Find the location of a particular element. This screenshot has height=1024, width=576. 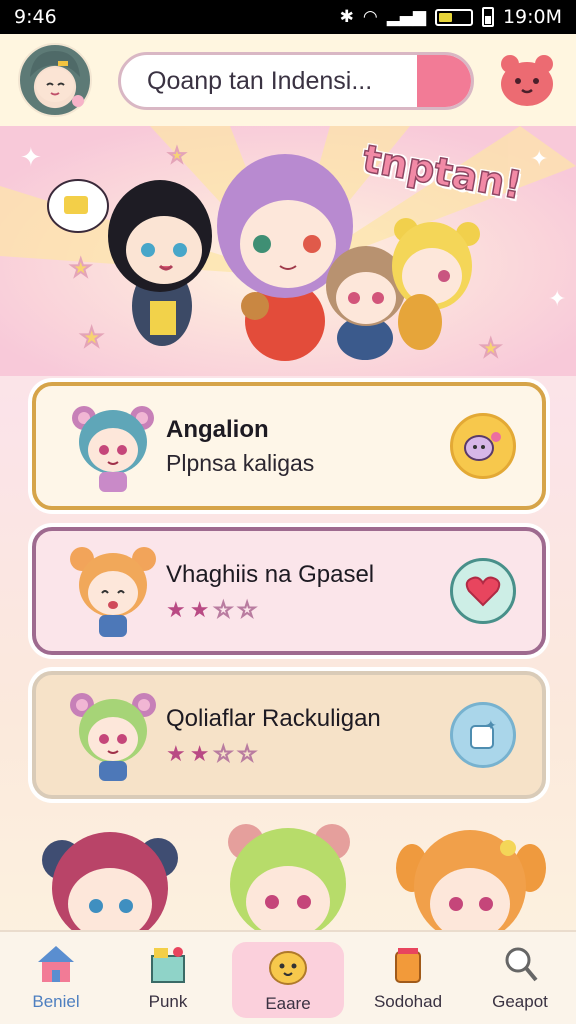

search-button is located at coordinates (444, 81).